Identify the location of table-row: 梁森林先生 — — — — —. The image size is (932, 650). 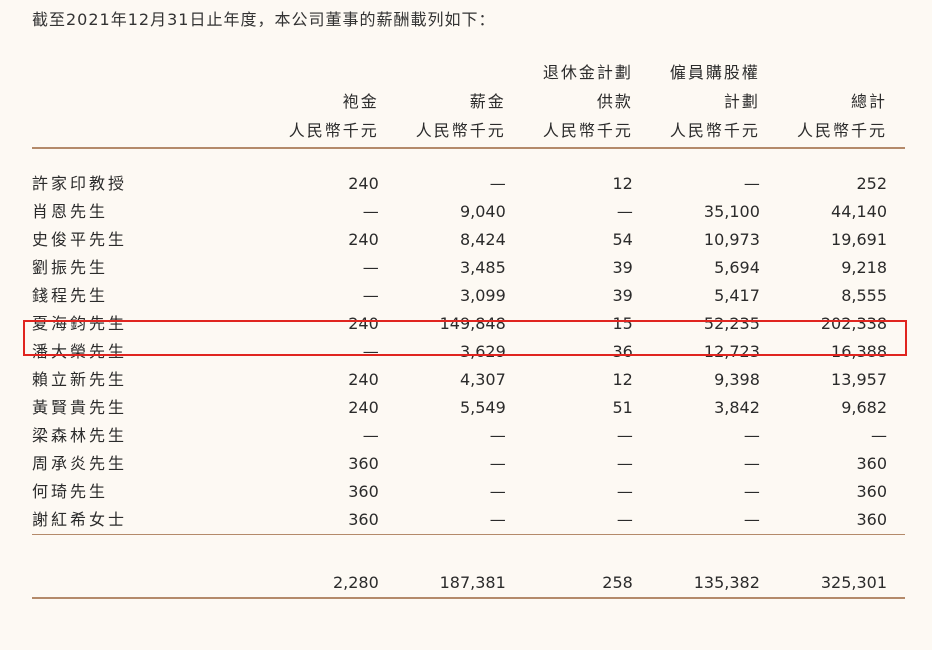
(468, 436).